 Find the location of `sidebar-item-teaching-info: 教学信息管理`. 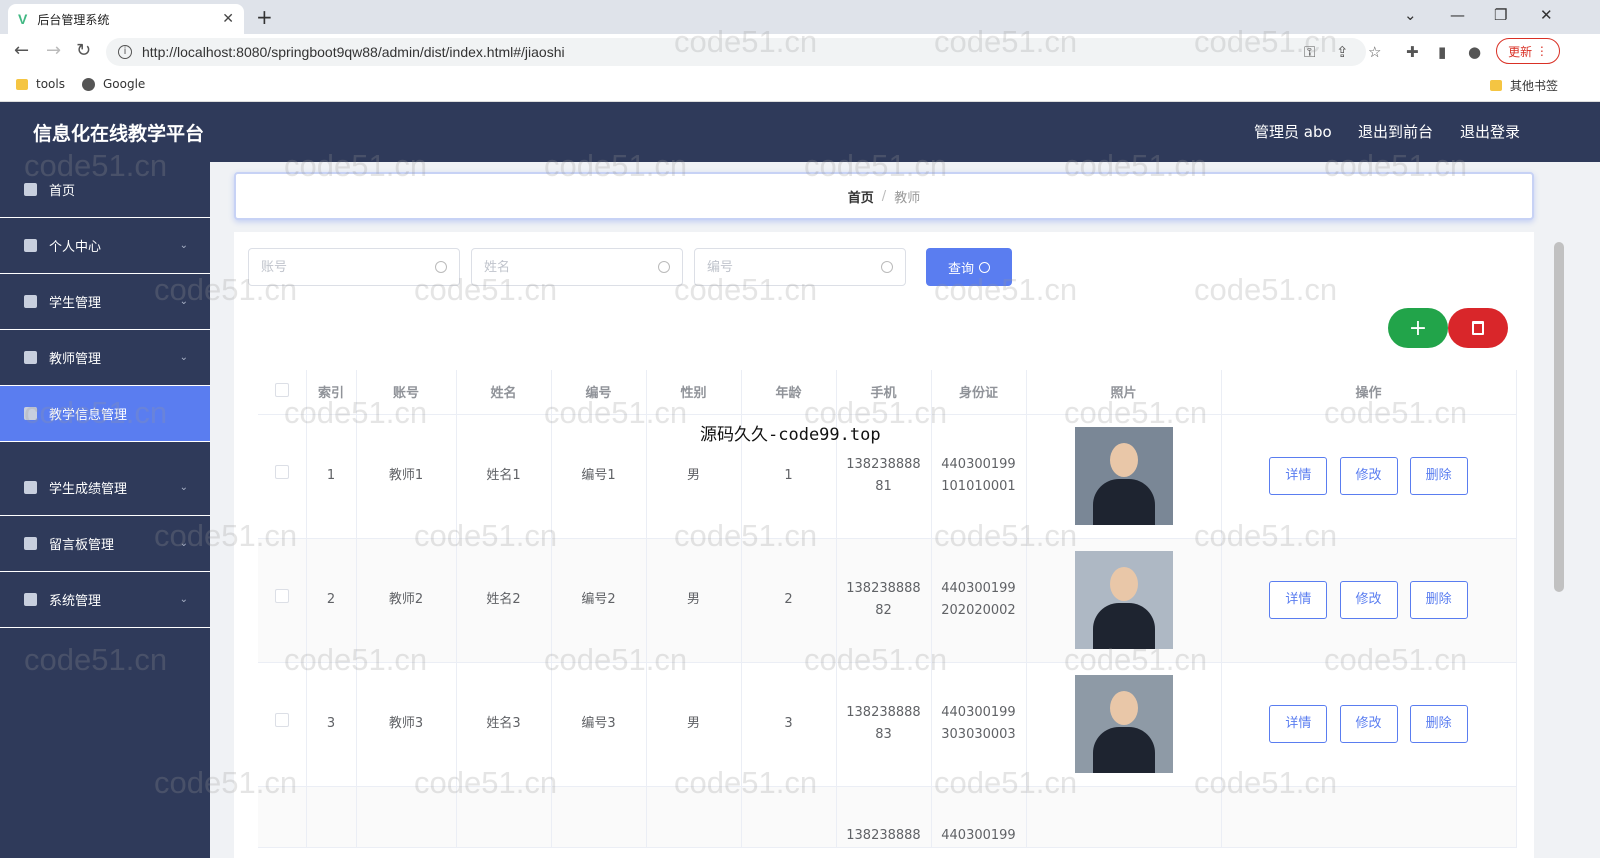

sidebar-item-teaching-info: 教学信息管理 is located at coordinates (105, 414).